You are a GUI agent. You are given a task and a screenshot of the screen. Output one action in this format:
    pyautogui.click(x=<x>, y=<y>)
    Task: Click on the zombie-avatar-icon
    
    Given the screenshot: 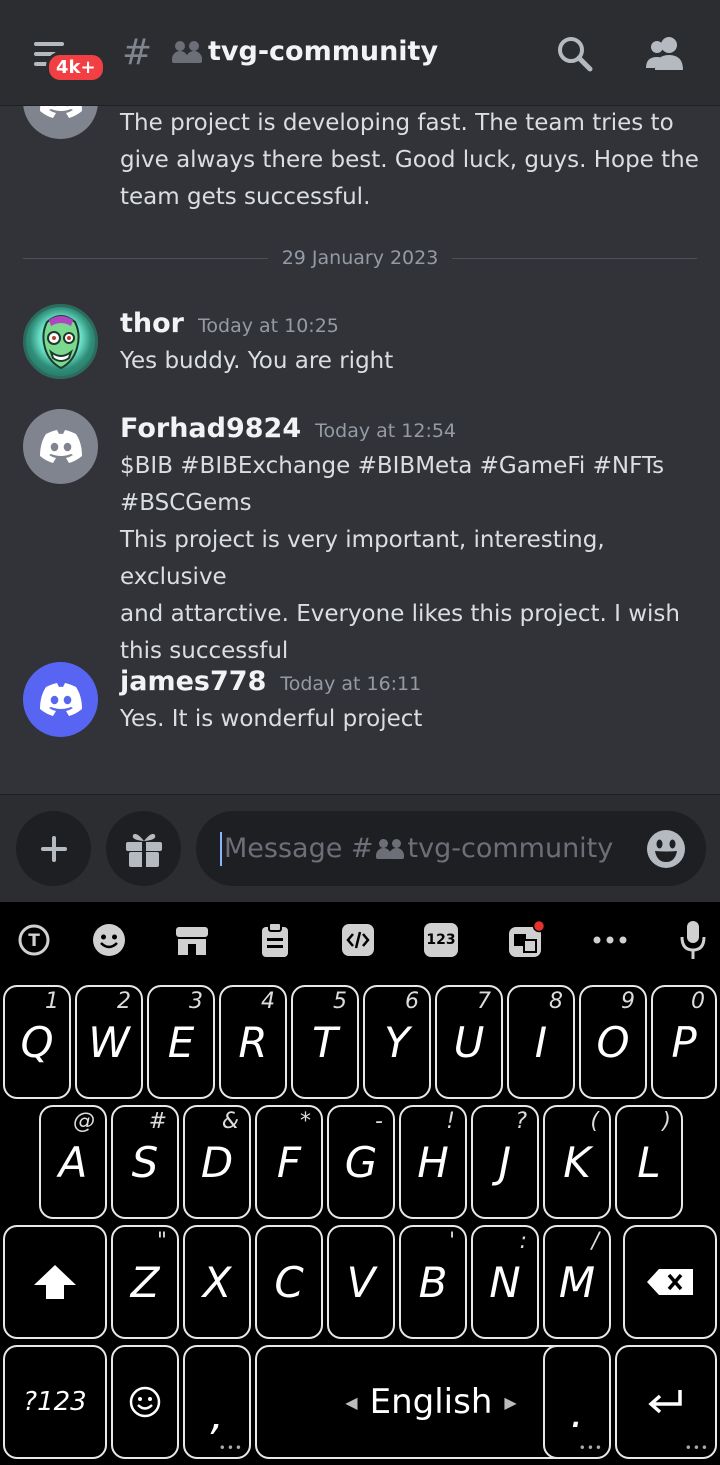 What is the action you would take?
    pyautogui.click(x=60, y=341)
    